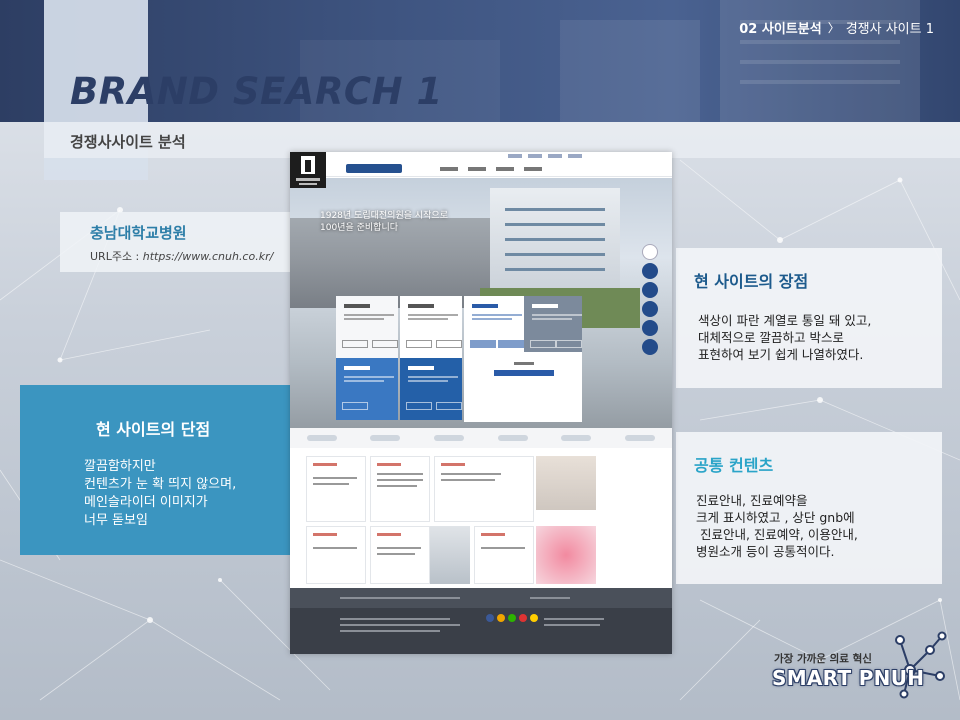 Image resolution: width=960 pixels, height=720 pixels. What do you see at coordinates (116, 520) in the screenshot?
I see `weakness-line: 너무 돋보임` at bounding box center [116, 520].